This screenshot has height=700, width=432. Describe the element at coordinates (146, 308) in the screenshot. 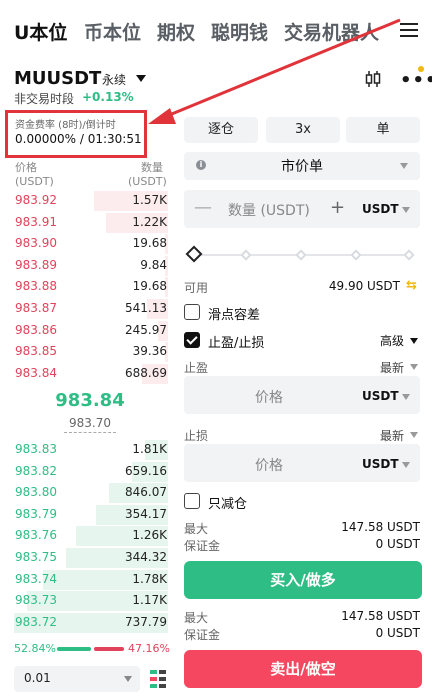

I see `row-quantity: 541.13` at that location.